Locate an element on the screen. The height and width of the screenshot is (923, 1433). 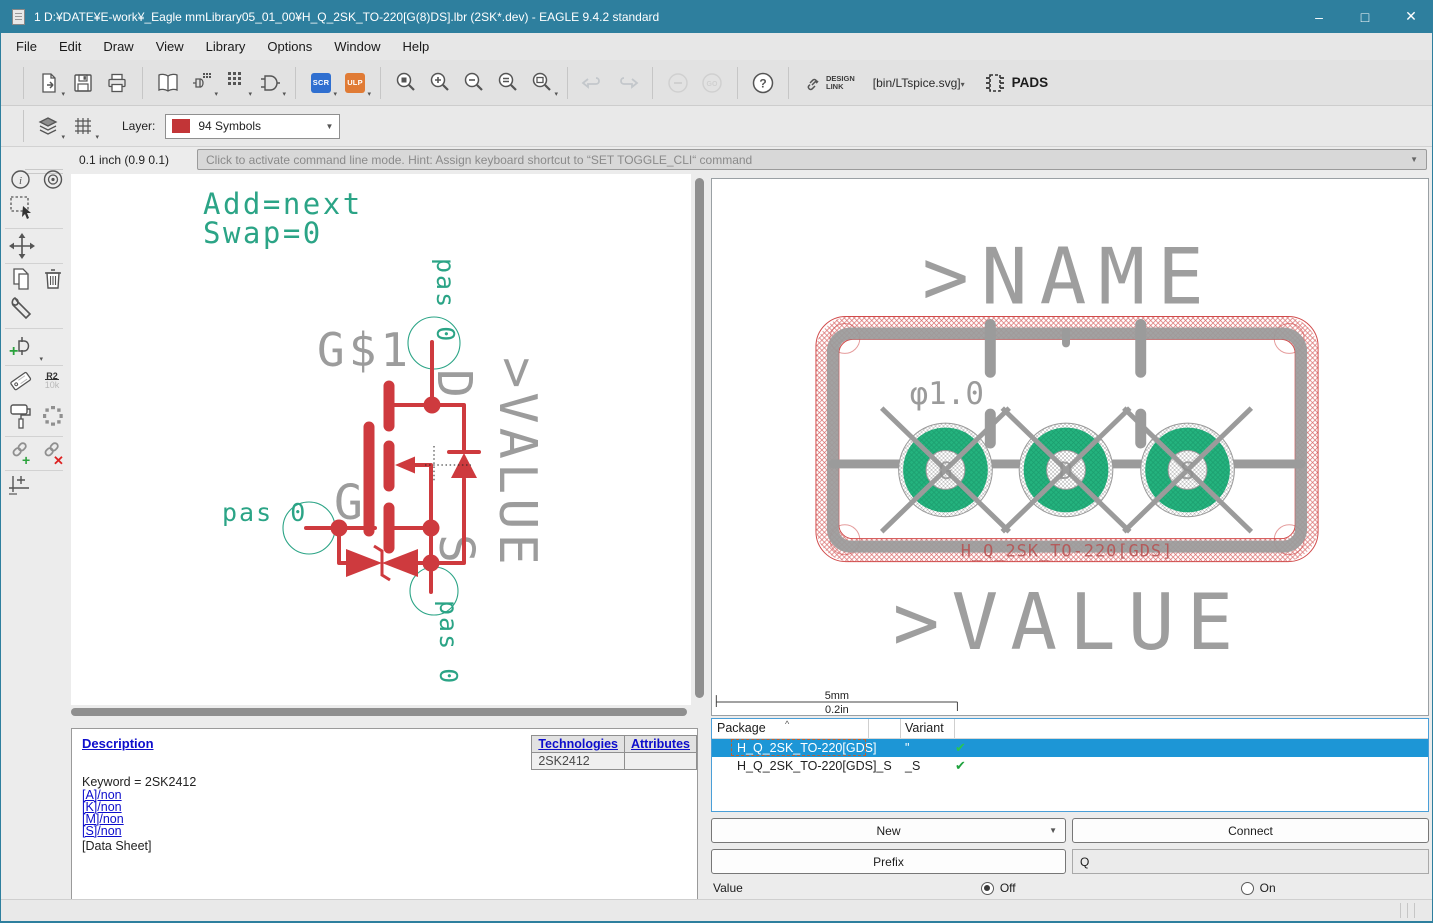
symbol-horizontal-scrollbar is located at coordinates (387, 712).